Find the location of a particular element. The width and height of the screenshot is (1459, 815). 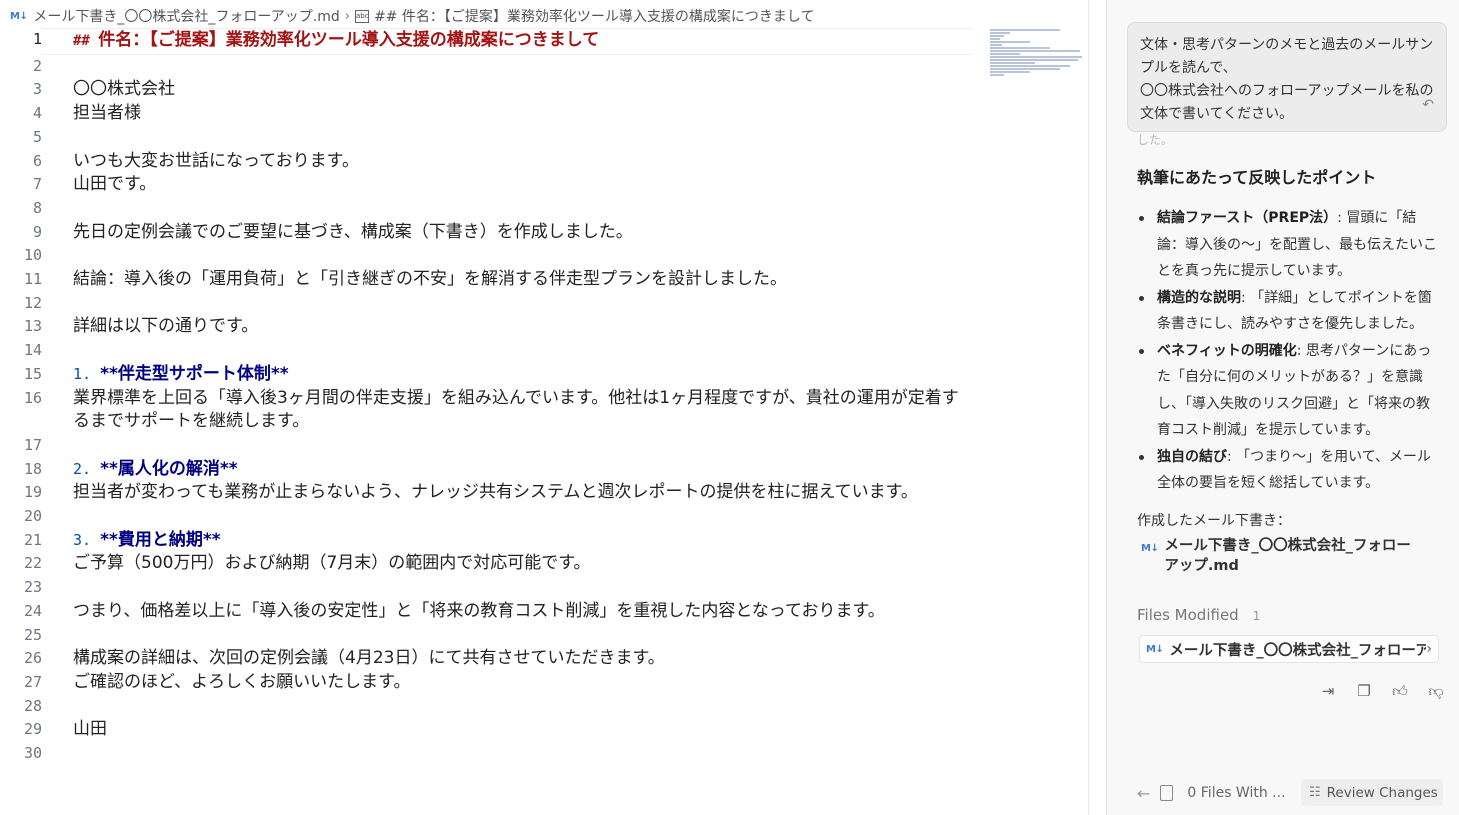

editor-line: 2 is located at coordinates (495, 67).